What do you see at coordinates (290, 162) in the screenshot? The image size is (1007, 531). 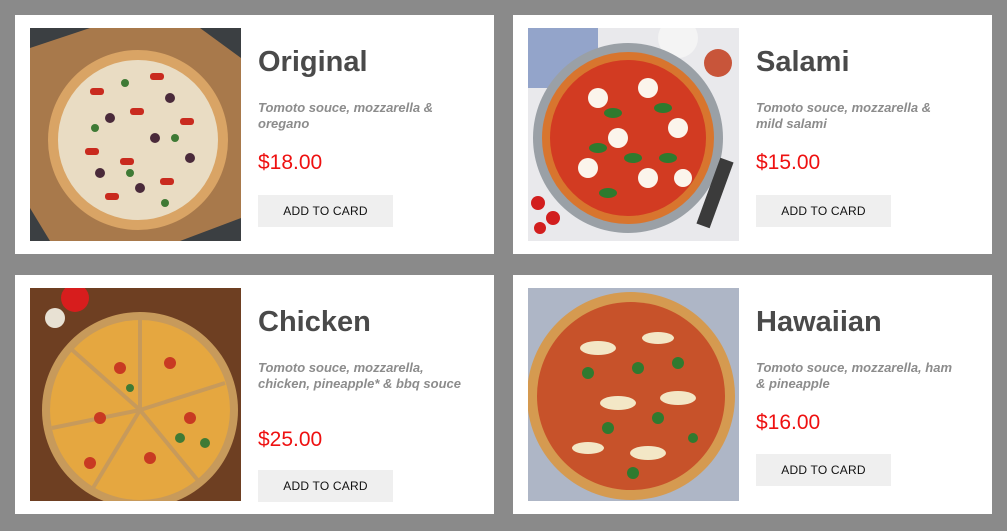 I see `product-price: $18.00` at bounding box center [290, 162].